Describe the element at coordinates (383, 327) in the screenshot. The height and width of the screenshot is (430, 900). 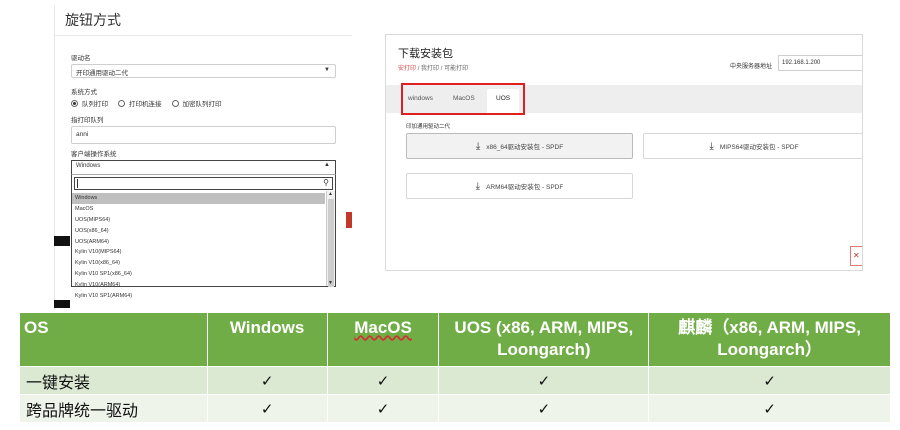
I see `header-macos-label: MacOS` at that location.